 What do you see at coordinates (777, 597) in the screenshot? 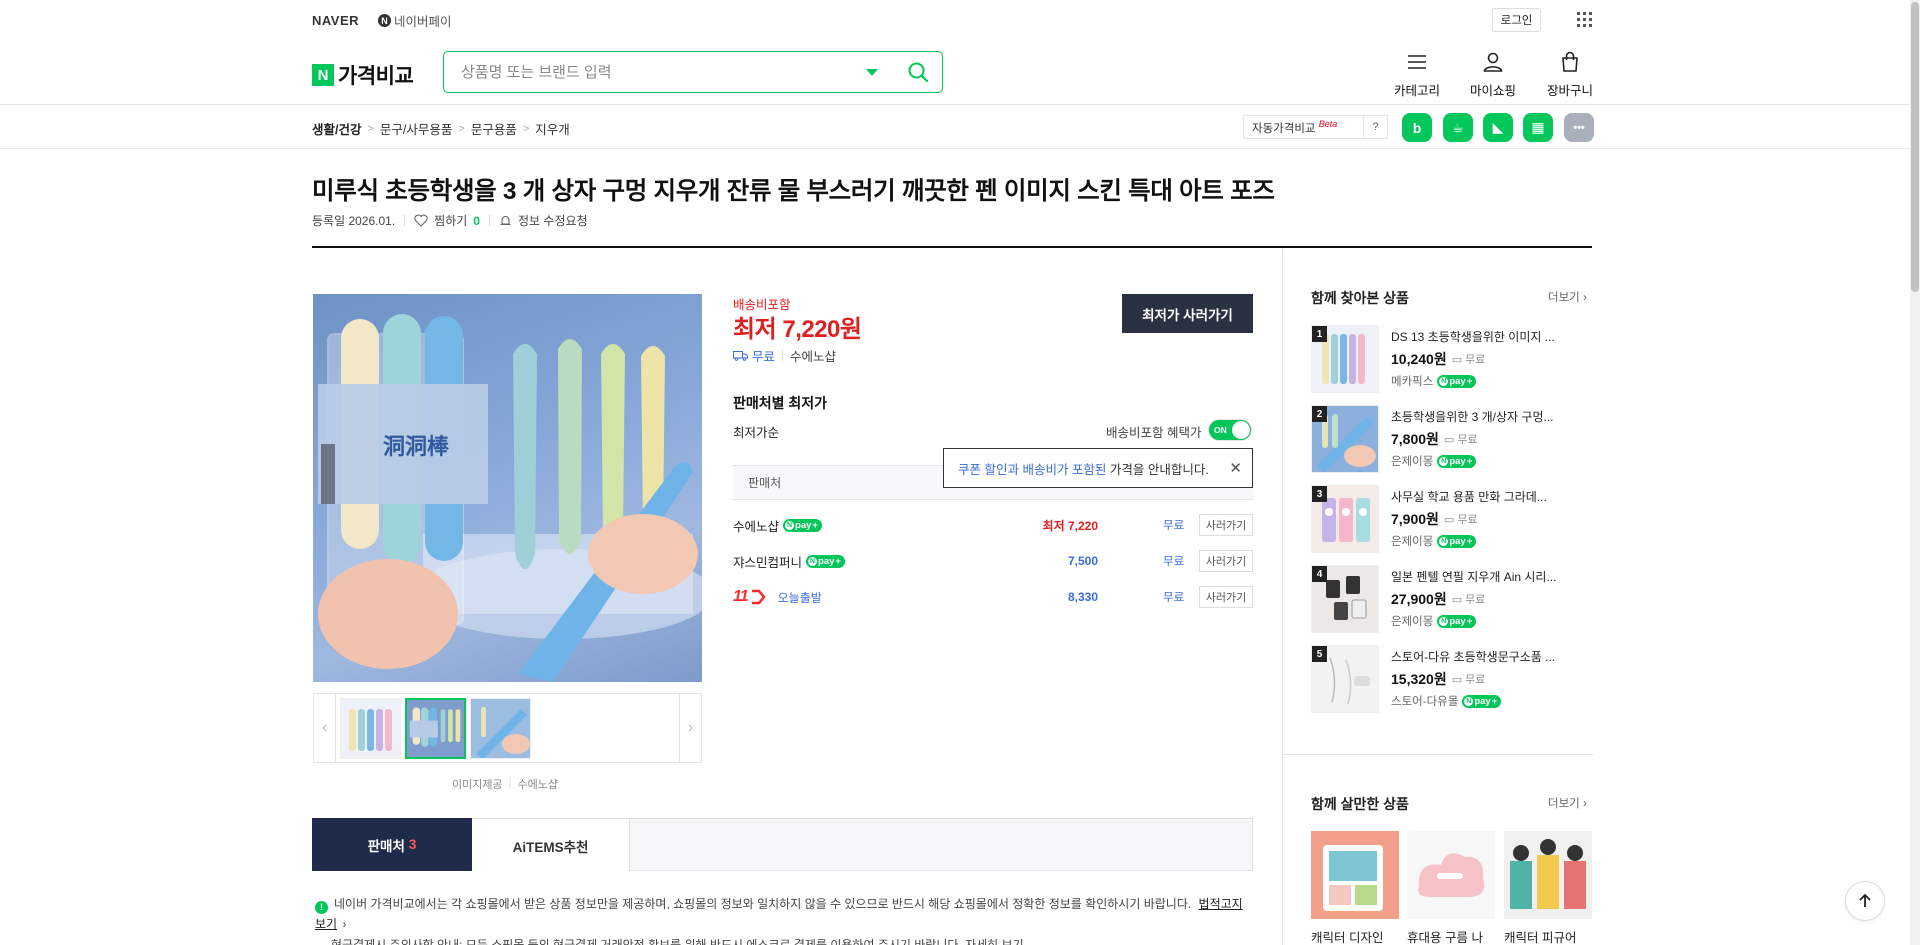
I see `offer-seller: 11 오늘출발` at bounding box center [777, 597].